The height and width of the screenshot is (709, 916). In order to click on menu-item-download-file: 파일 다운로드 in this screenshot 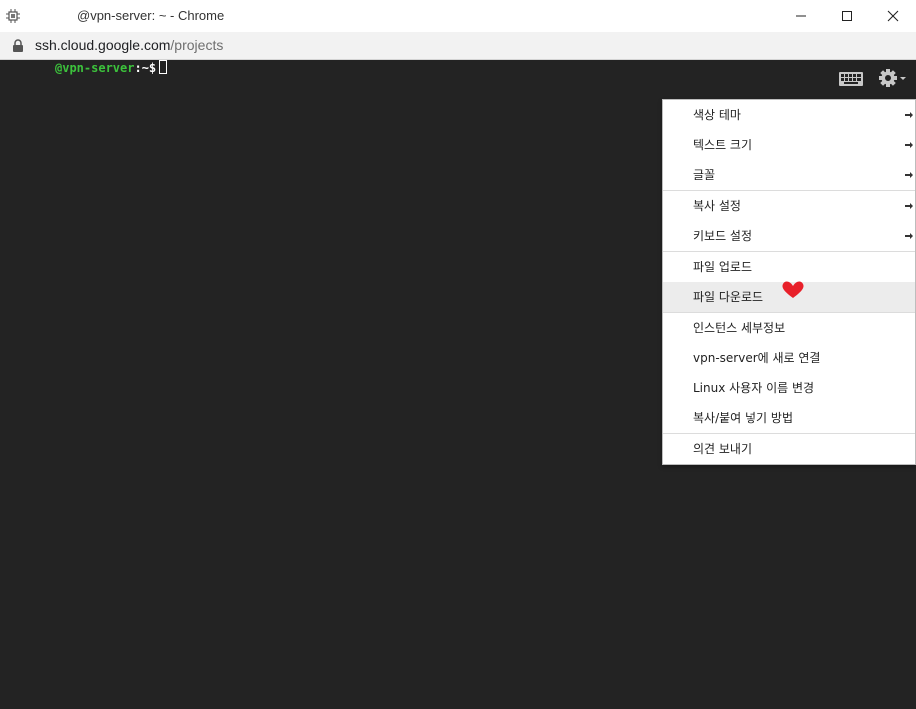, I will do `click(789, 296)`.